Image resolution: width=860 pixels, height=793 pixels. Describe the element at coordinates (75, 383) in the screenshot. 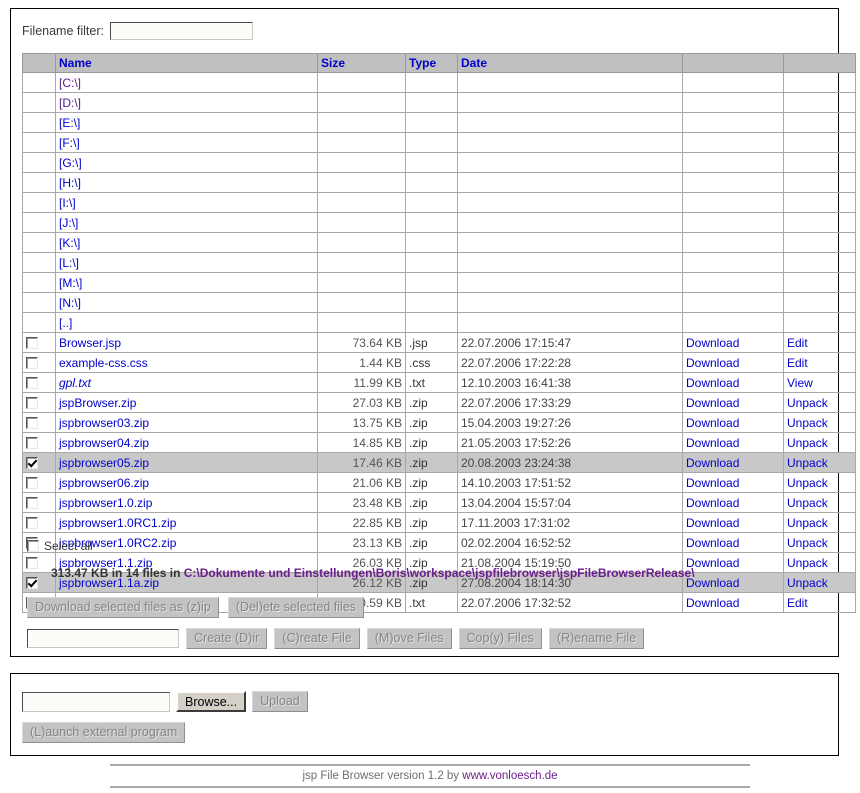

I see `file-name-link: gpl.txt` at that location.